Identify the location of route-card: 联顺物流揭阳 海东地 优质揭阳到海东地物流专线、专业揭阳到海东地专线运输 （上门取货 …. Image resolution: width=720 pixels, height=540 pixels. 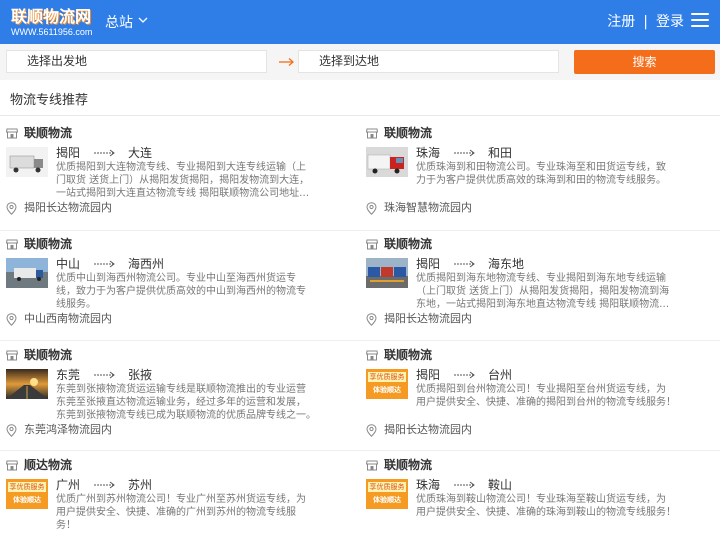
(541, 291).